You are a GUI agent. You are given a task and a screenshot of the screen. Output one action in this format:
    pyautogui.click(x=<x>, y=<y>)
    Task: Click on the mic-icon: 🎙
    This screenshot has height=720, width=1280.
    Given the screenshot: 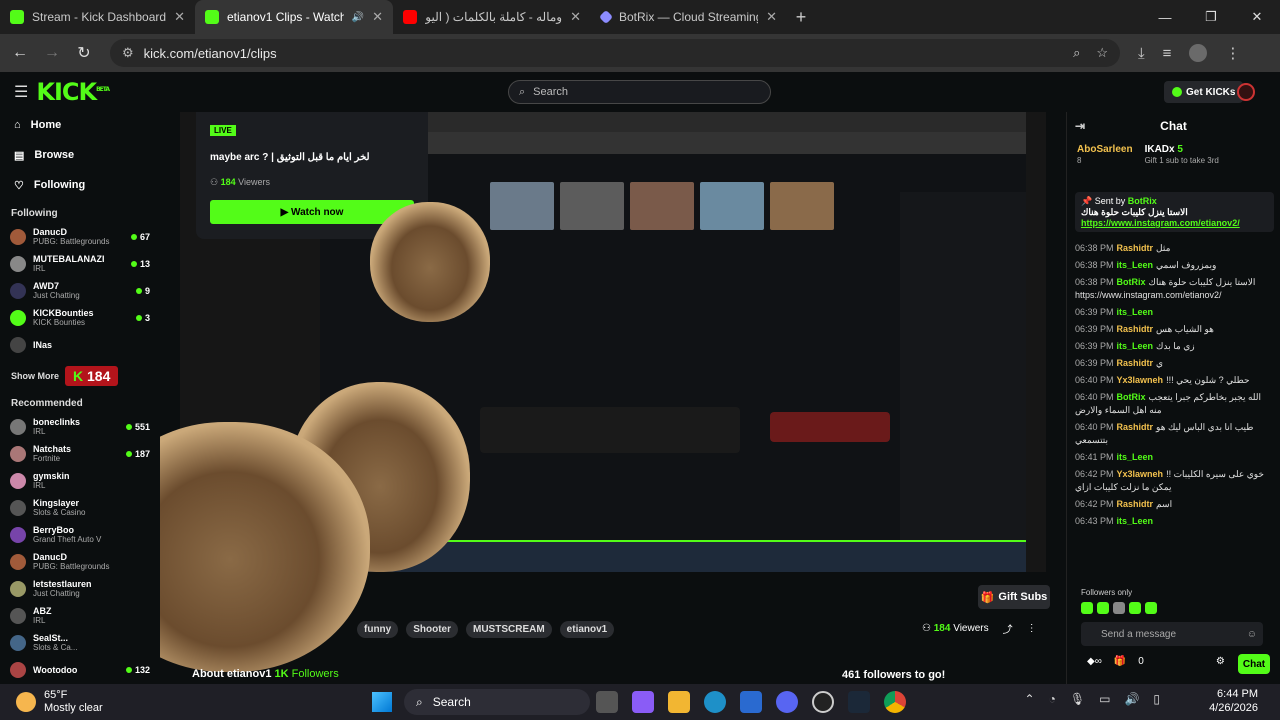 What is the action you would take?
    pyautogui.click(x=1077, y=699)
    